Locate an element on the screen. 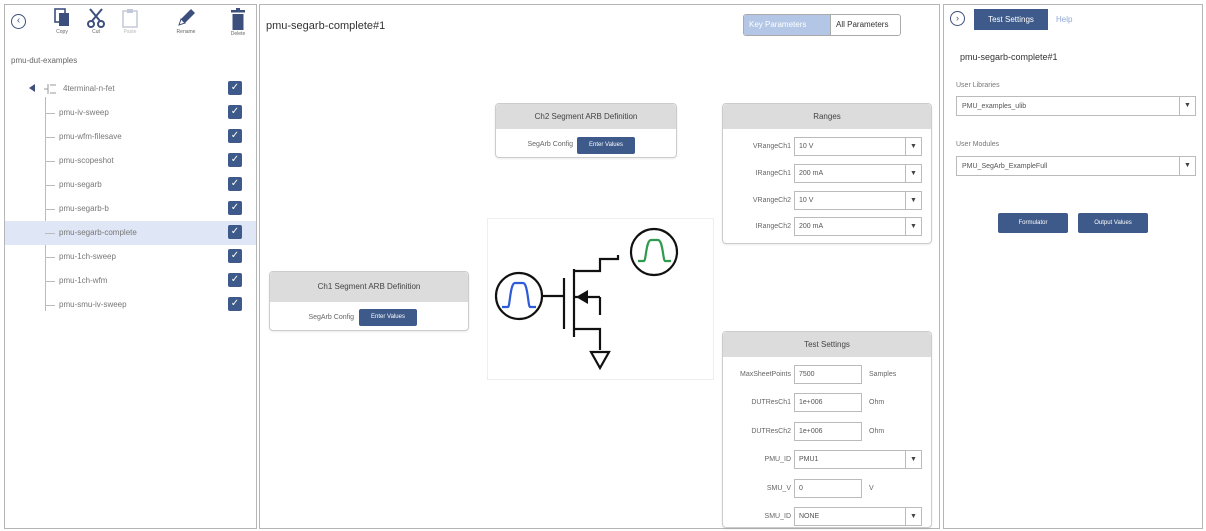  page-title: pmu-segarb-complete#1 is located at coordinates (326, 26).